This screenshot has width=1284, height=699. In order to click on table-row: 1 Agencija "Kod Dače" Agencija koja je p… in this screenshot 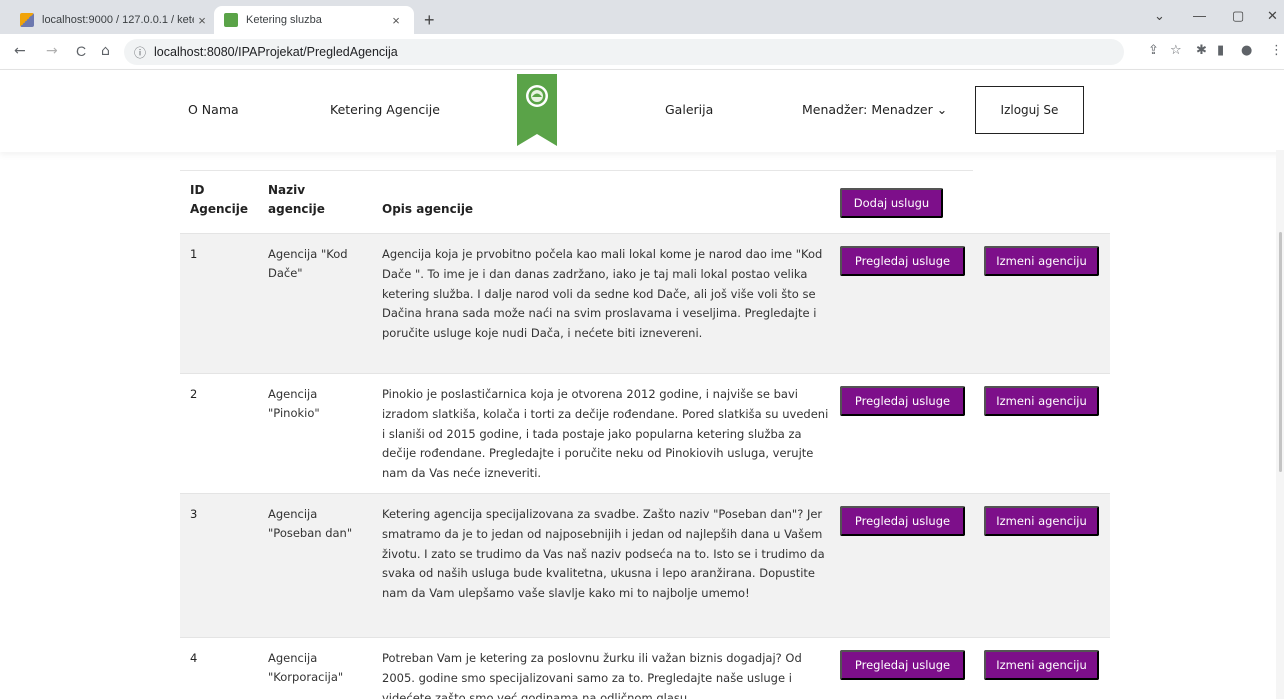, I will do `click(645, 303)`.